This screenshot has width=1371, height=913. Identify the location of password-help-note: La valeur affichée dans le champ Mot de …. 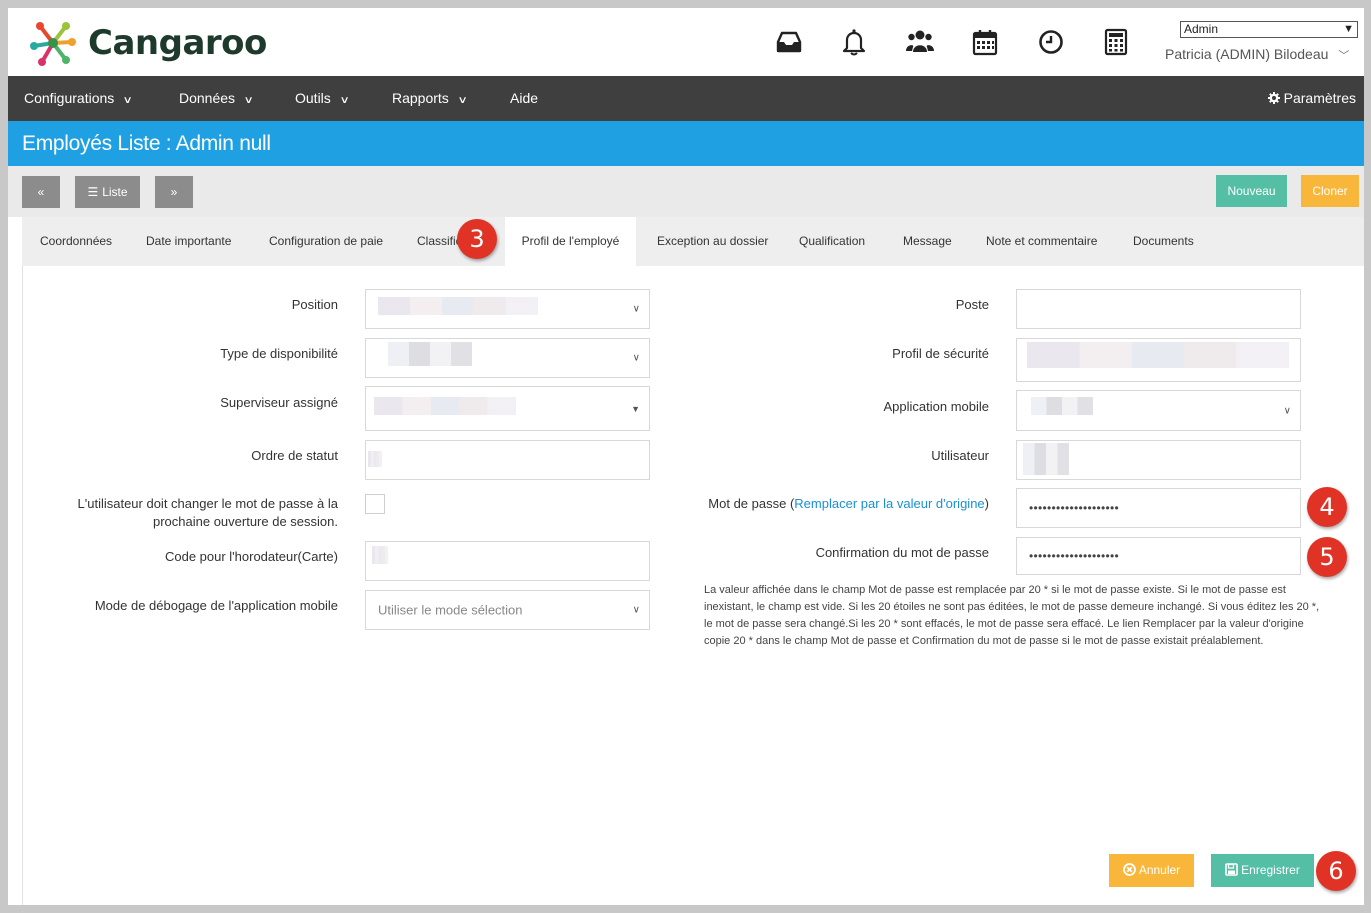
(1012, 615).